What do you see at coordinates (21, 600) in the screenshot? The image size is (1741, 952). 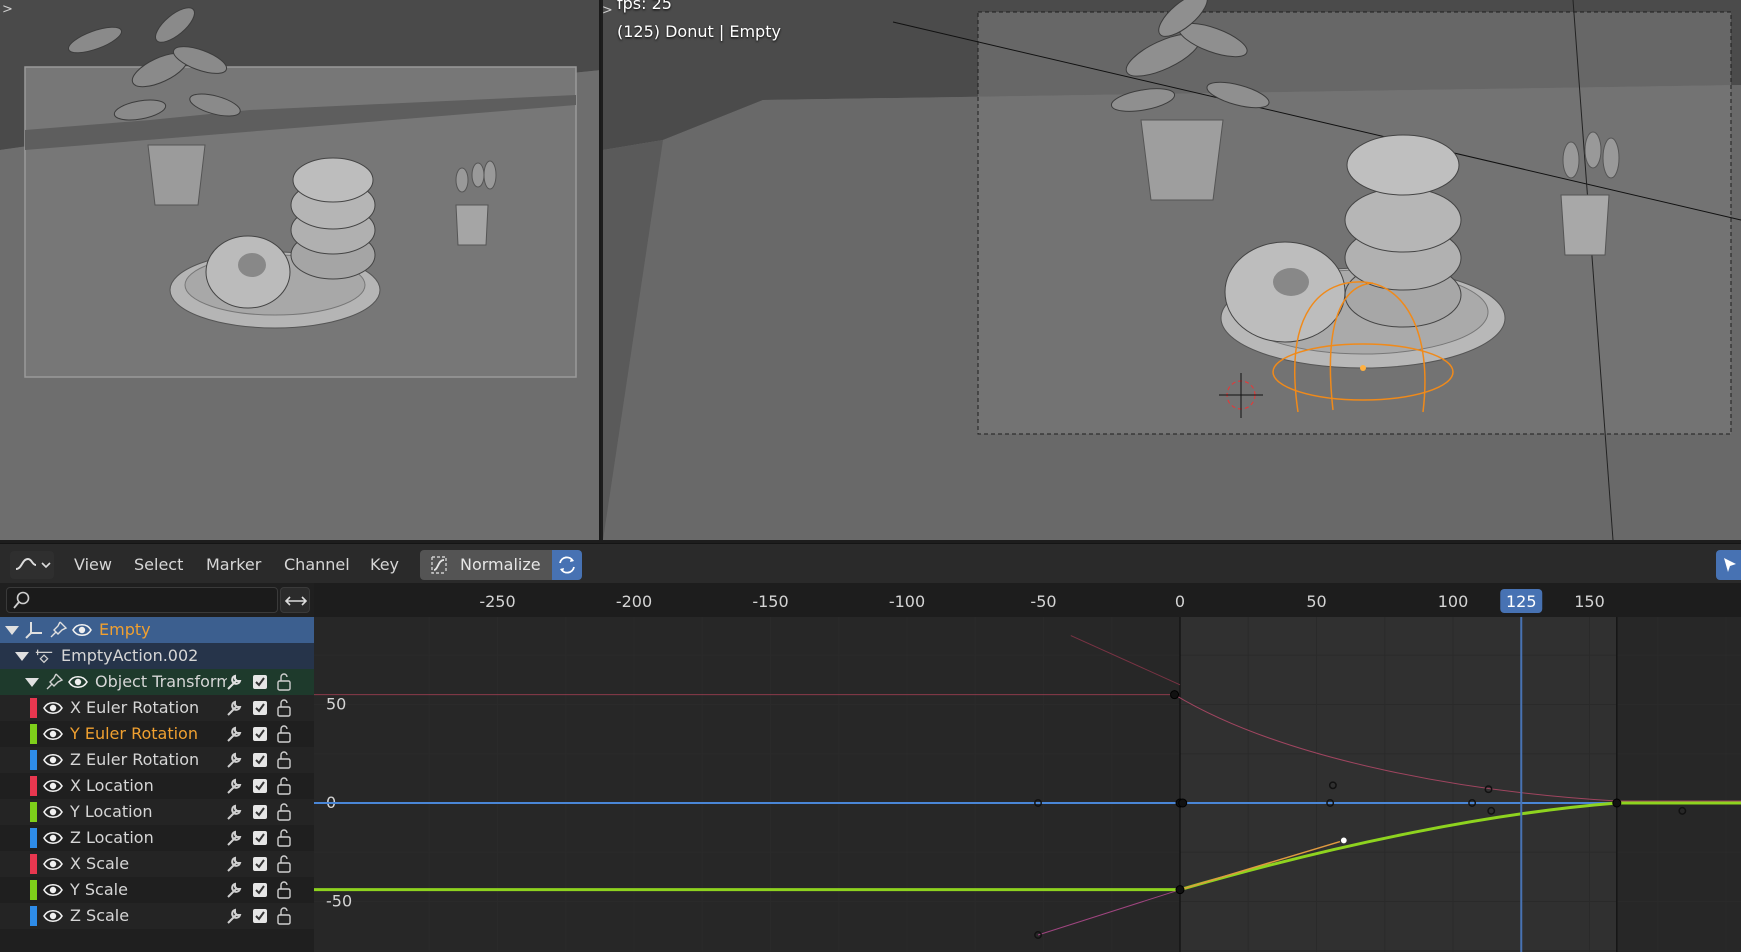 I see `search-icon` at bounding box center [21, 600].